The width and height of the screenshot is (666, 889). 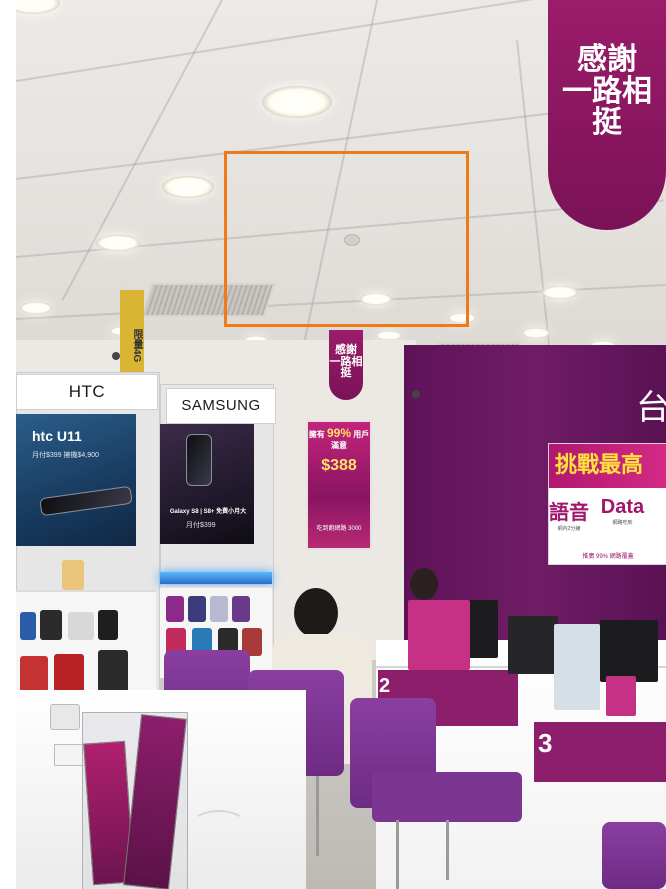 What do you see at coordinates (216, 578) in the screenshot?
I see `samsung-glow-shelf` at bounding box center [216, 578].